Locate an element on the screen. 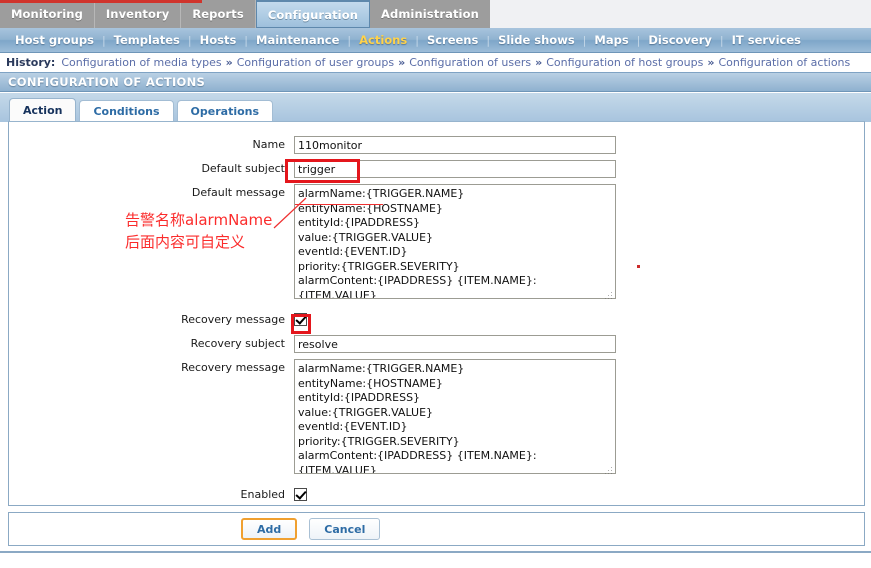 Image resolution: width=871 pixels, height=568 pixels. recovery-message-label: Recovery message is located at coordinates (233, 367).